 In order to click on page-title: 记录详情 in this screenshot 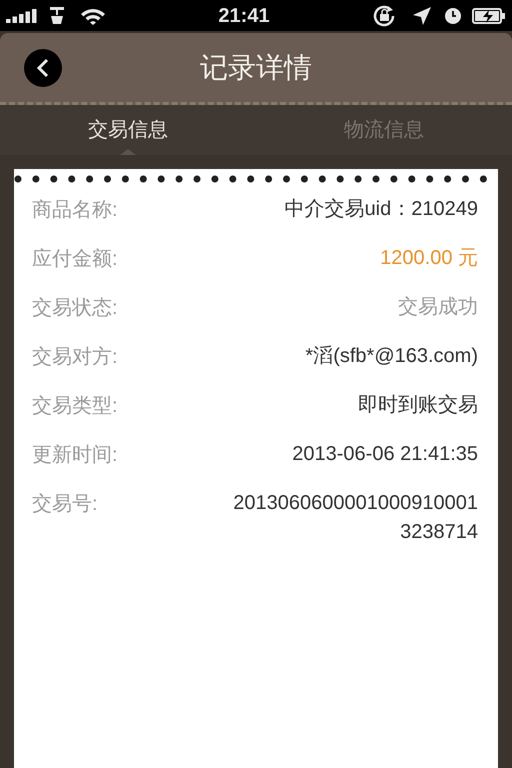, I will do `click(256, 67)`.